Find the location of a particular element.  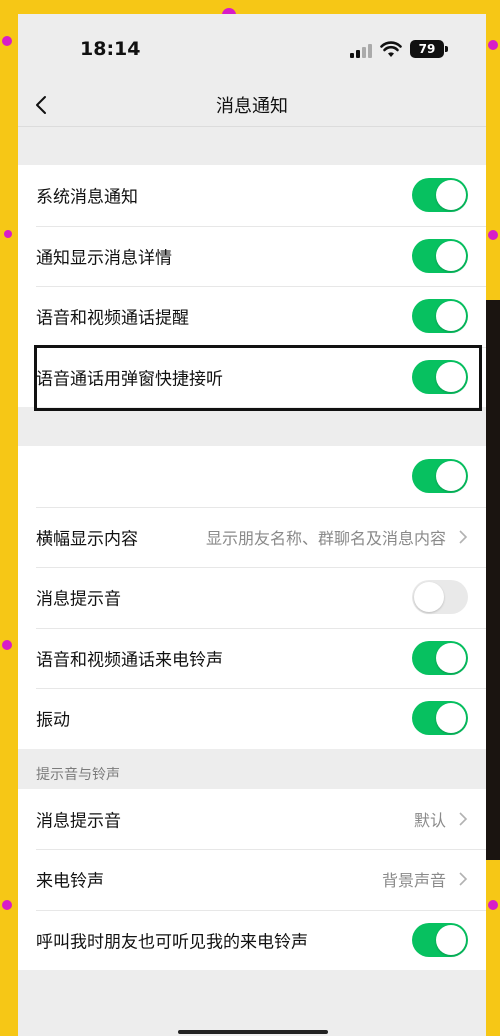

setting-row-message-sound: 消息提示音 is located at coordinates (252, 597).